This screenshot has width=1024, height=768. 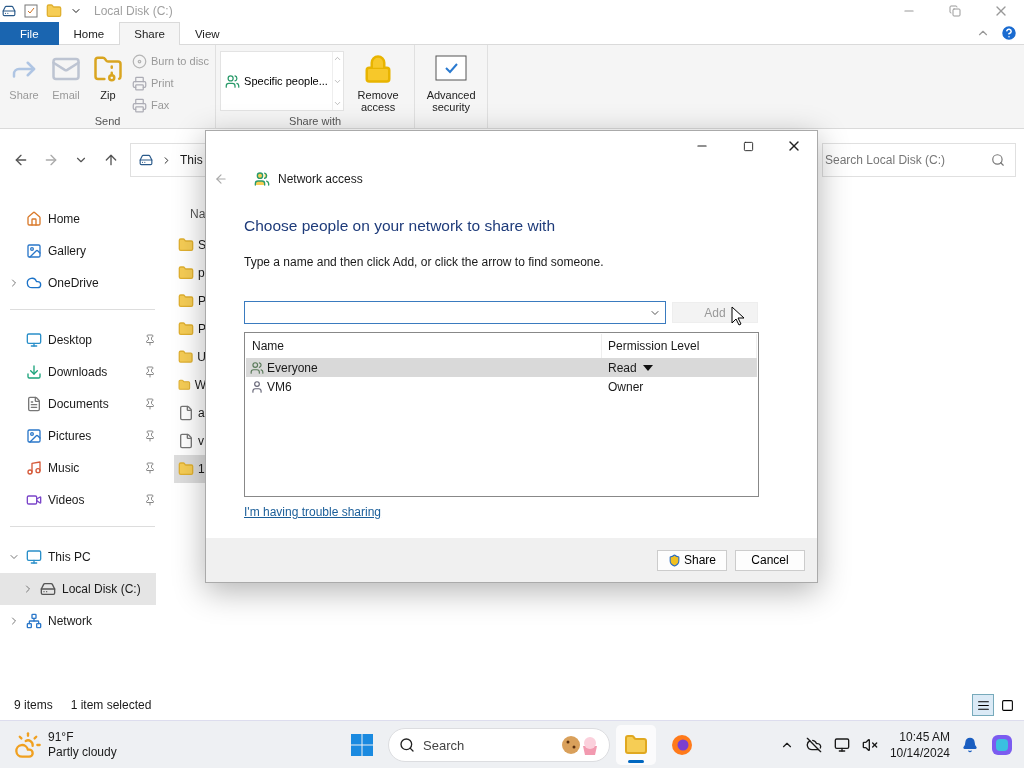 I want to click on file-row: a, so click(x=190, y=413).